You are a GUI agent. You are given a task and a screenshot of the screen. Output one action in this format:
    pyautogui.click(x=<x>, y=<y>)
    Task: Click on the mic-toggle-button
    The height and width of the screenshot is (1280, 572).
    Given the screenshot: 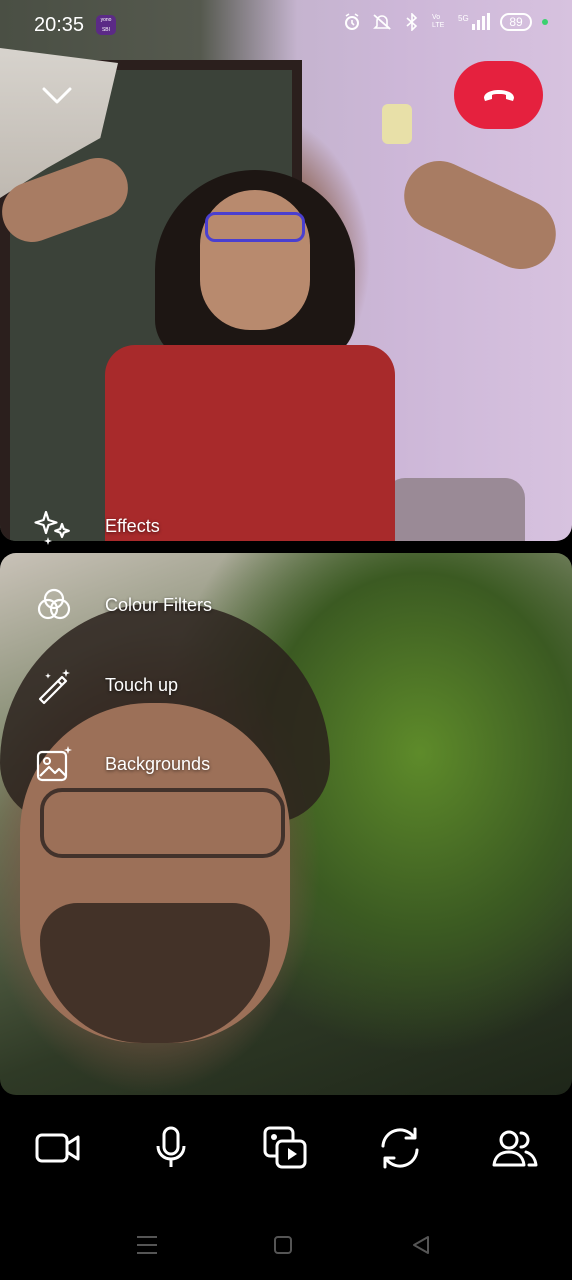 What is the action you would take?
    pyautogui.click(x=171, y=1148)
    